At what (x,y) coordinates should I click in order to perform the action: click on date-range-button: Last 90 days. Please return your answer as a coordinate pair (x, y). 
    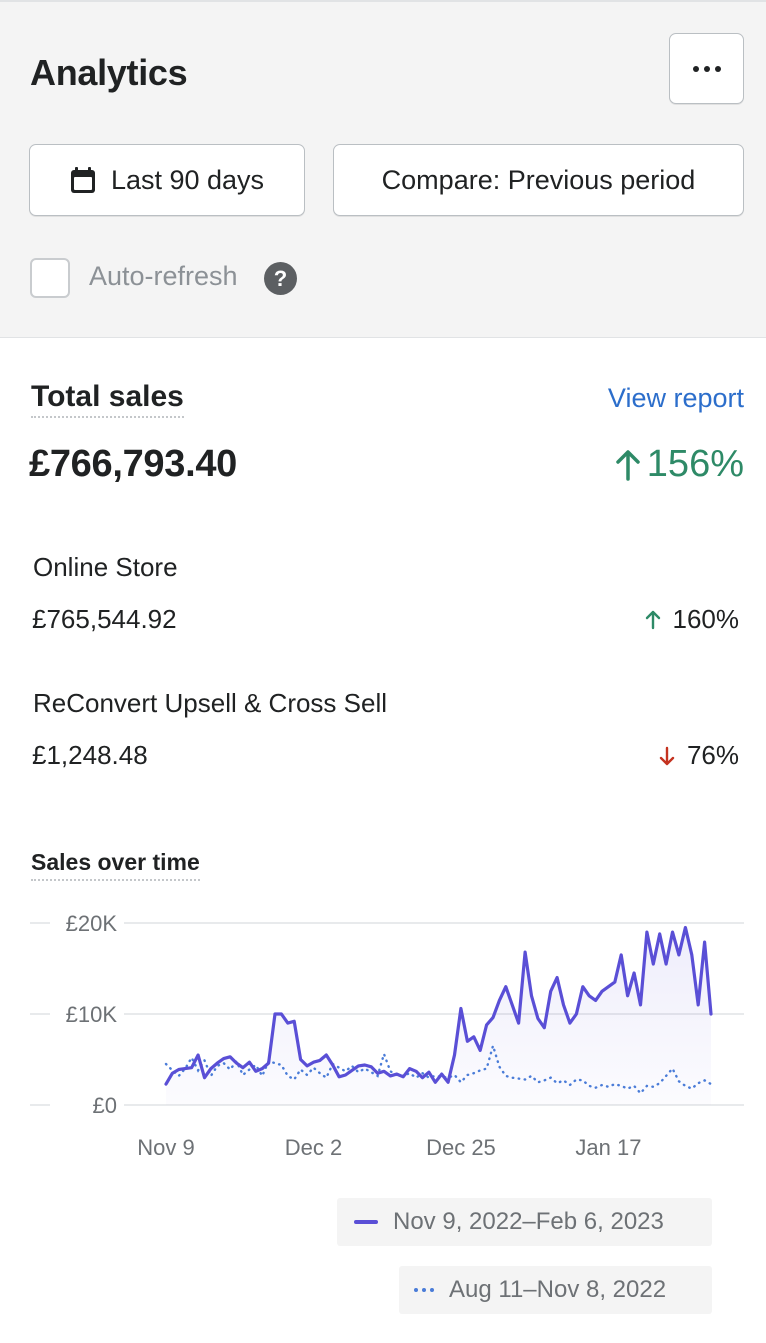
    Looking at the image, I should click on (167, 180).